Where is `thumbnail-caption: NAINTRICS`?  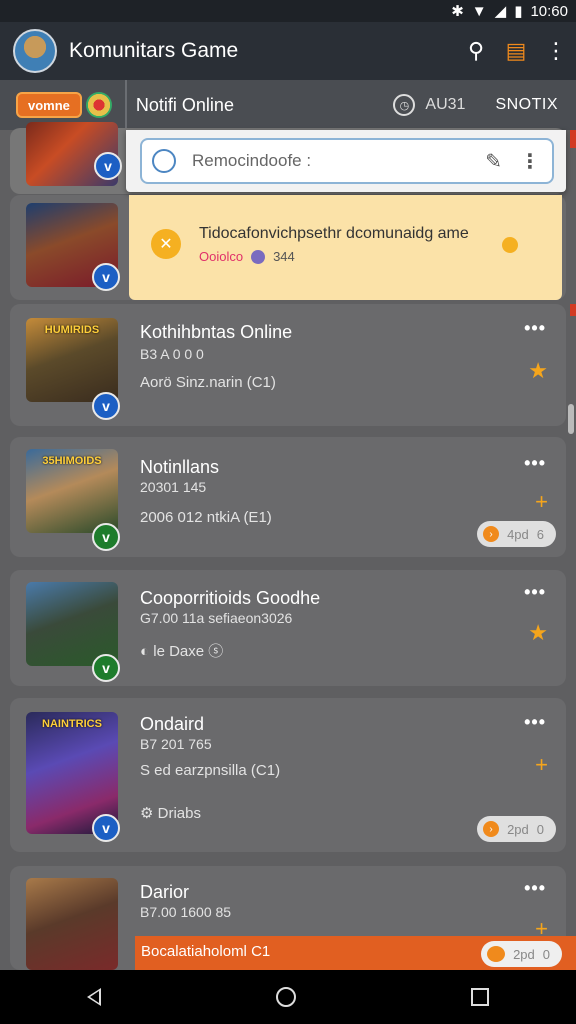
thumbnail-caption: NAINTRICS is located at coordinates (72, 724).